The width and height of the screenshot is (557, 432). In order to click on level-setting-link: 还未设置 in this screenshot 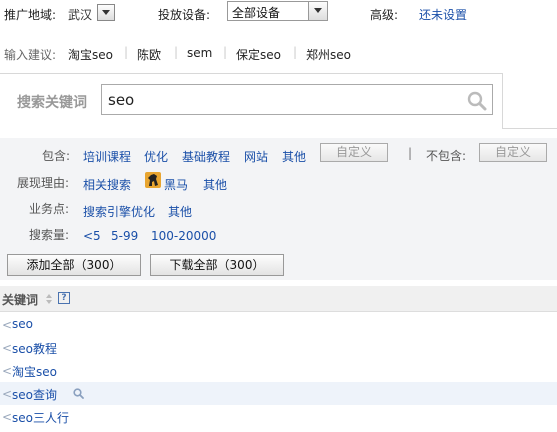, I will do `click(443, 14)`.